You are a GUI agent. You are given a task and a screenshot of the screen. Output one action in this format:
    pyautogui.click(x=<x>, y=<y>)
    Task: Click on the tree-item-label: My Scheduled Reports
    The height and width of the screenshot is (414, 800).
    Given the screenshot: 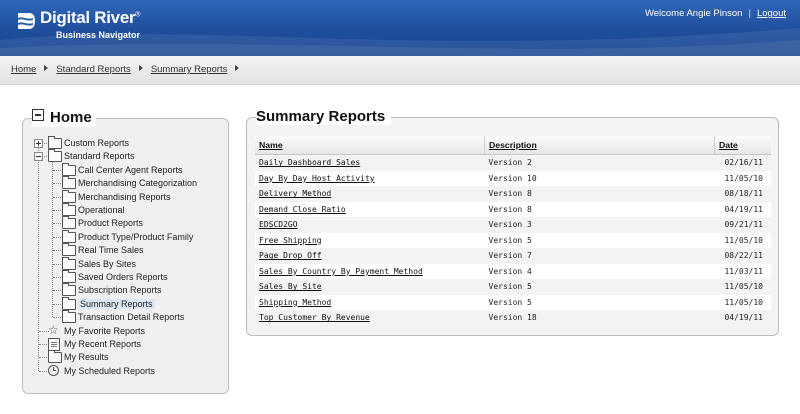 What is the action you would take?
    pyautogui.click(x=110, y=370)
    